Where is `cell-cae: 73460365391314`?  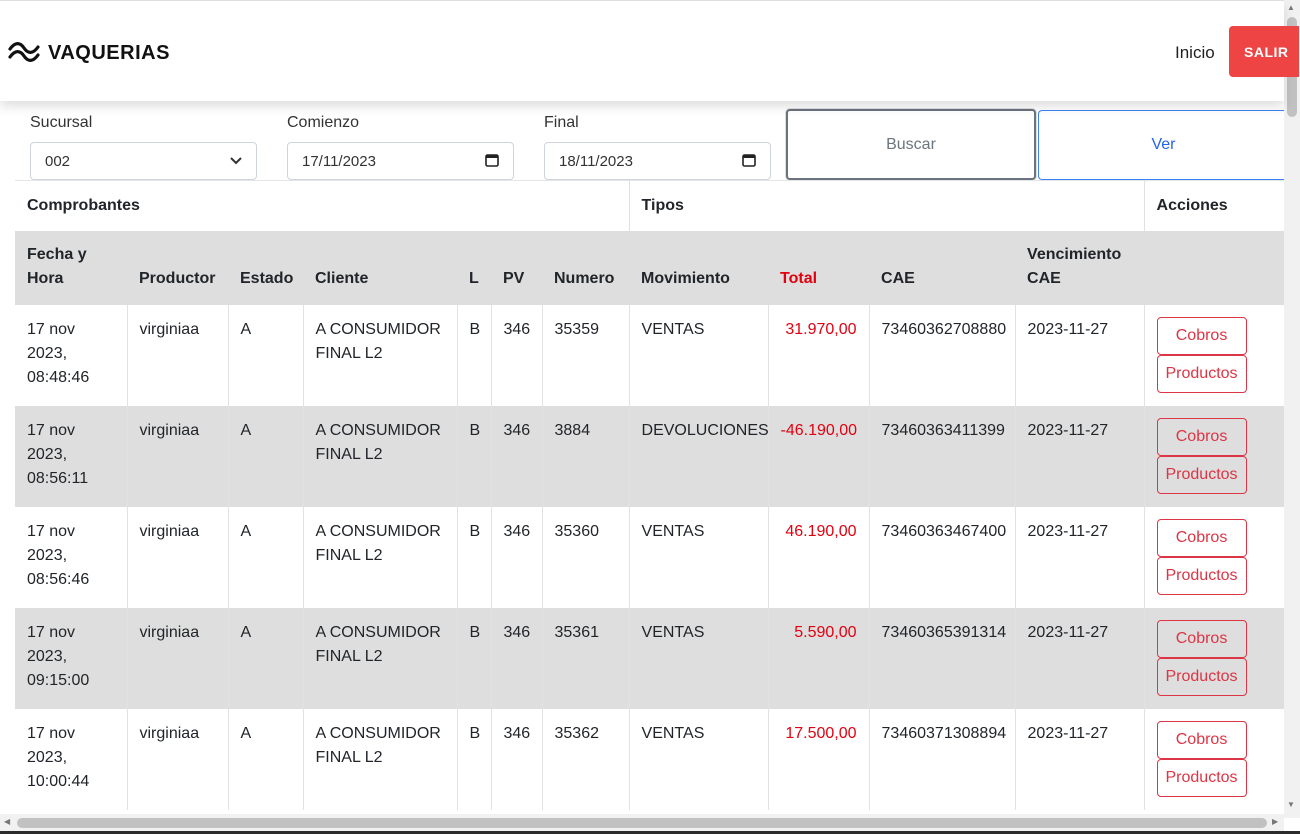 cell-cae: 73460365391314 is located at coordinates (942, 658).